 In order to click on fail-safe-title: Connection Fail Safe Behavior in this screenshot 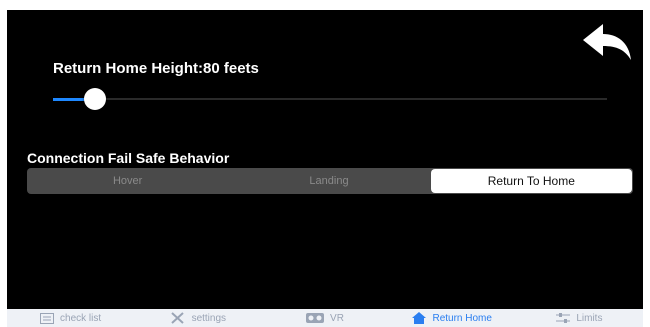, I will do `click(128, 158)`.